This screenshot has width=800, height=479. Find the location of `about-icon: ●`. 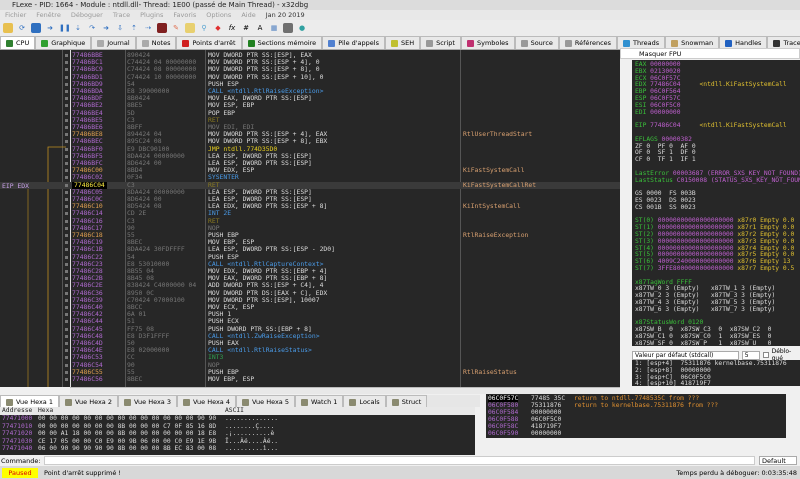

about-icon: ● is located at coordinates (302, 28).